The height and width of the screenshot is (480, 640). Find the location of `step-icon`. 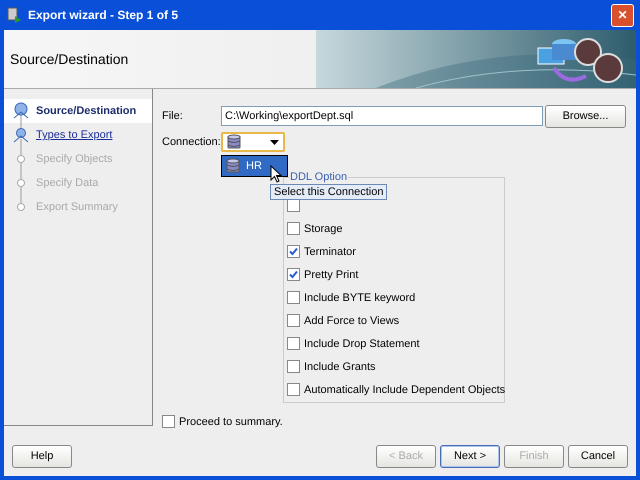

step-icon is located at coordinates (21, 135).